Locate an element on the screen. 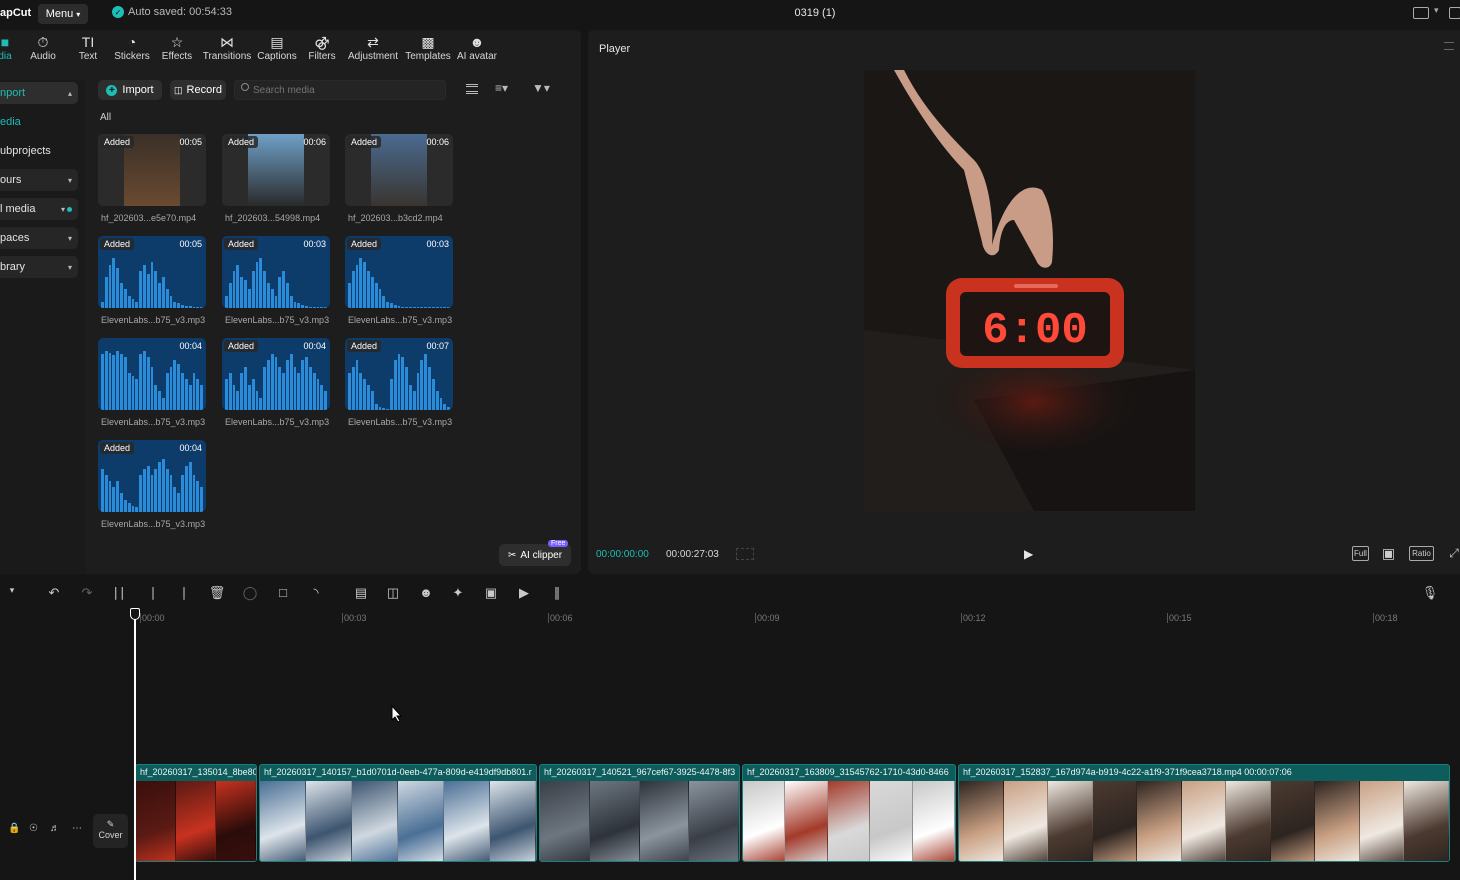  ratio-button: Ratio is located at coordinates (1421, 553).